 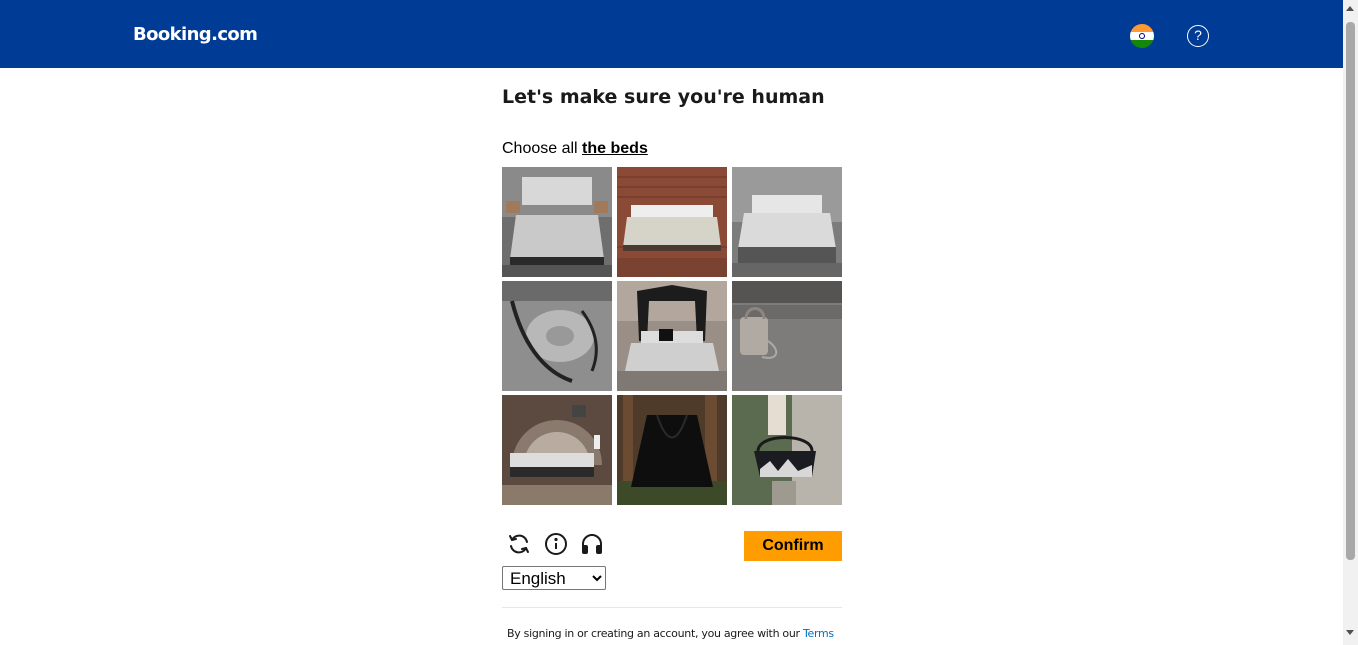 I want to click on top-header: Booking.com ?, so click(x=671, y=34).